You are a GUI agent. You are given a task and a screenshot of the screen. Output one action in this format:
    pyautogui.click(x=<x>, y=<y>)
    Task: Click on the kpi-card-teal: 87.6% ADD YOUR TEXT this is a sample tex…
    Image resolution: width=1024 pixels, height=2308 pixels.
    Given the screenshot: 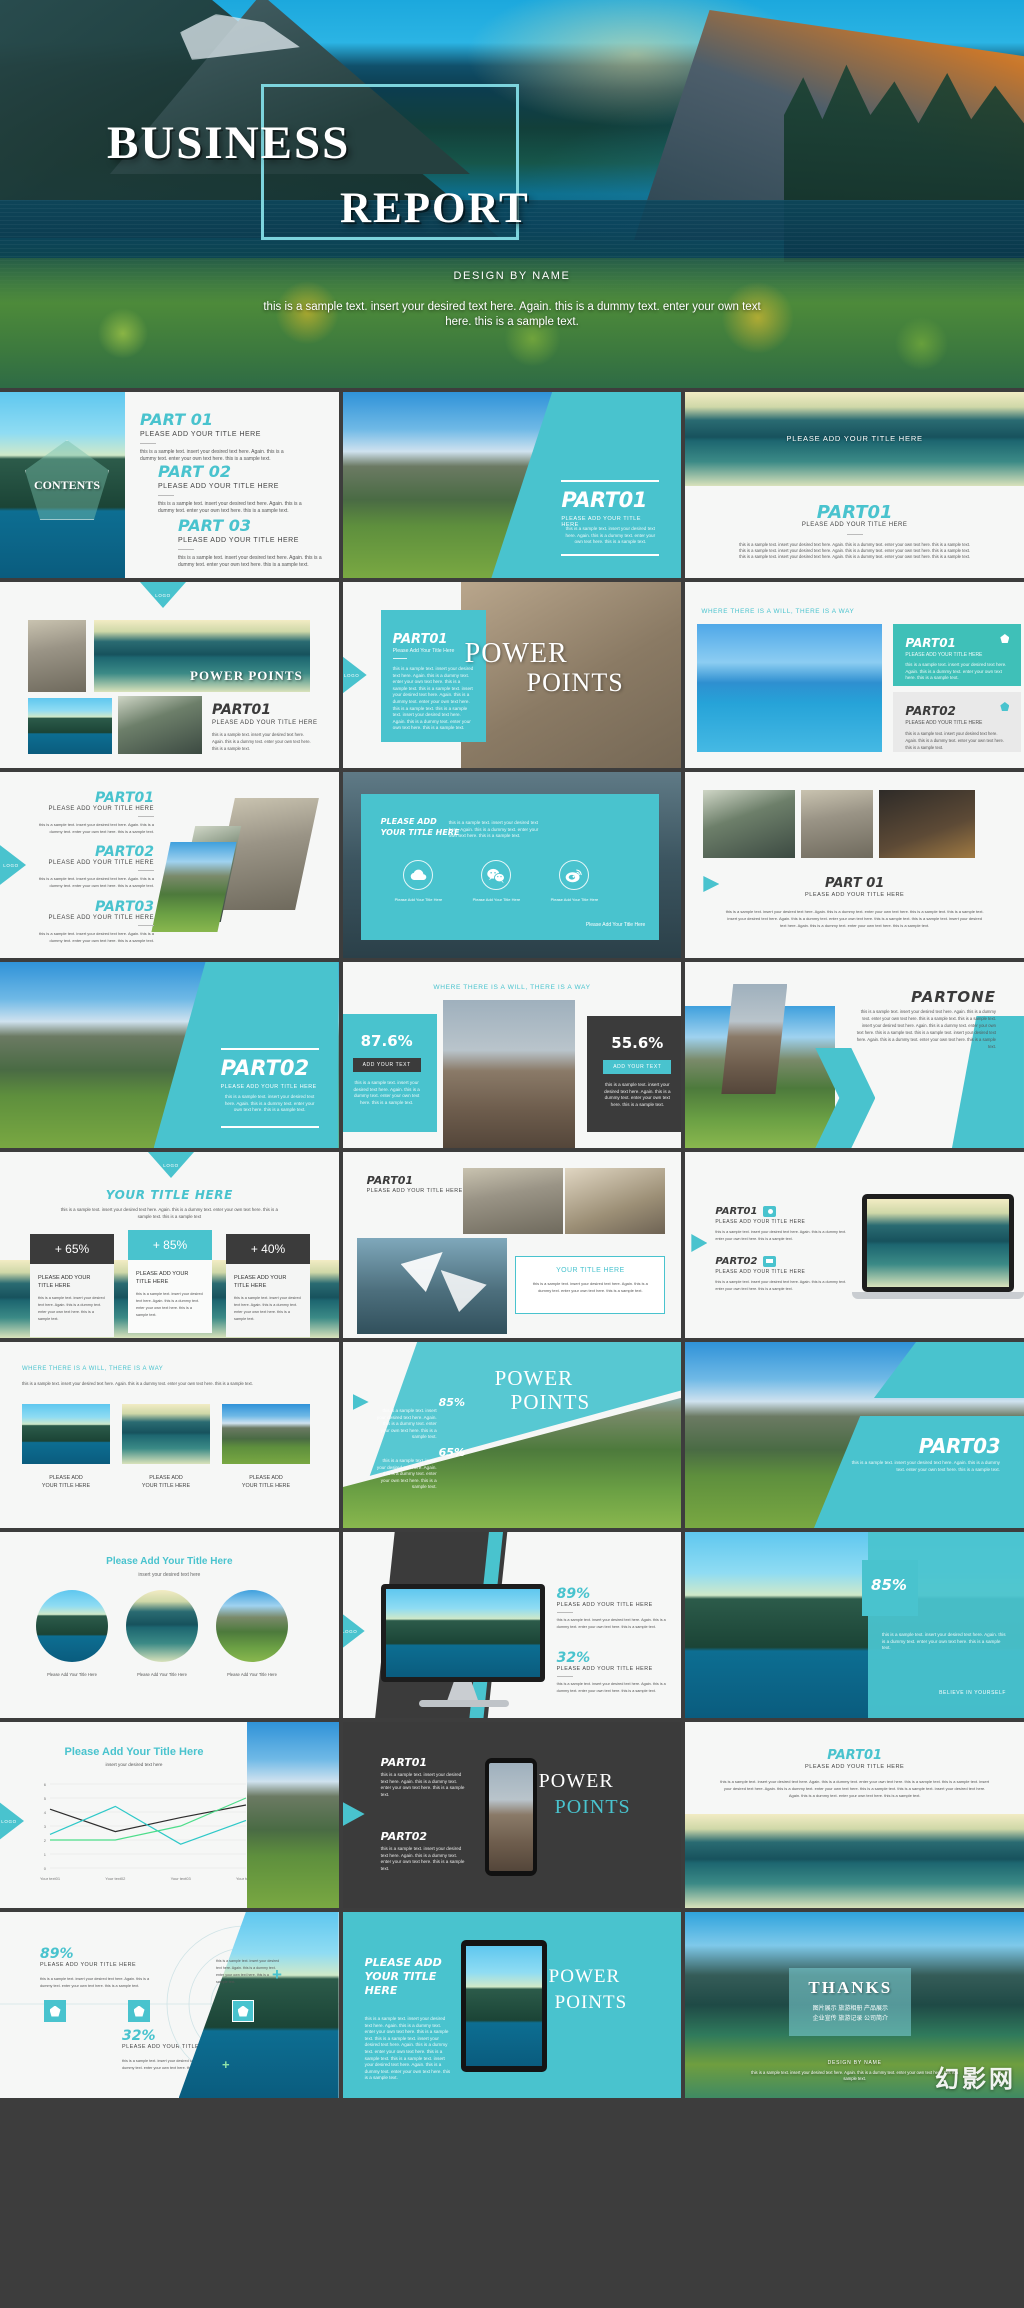 What is the action you would take?
    pyautogui.click(x=389, y=1073)
    